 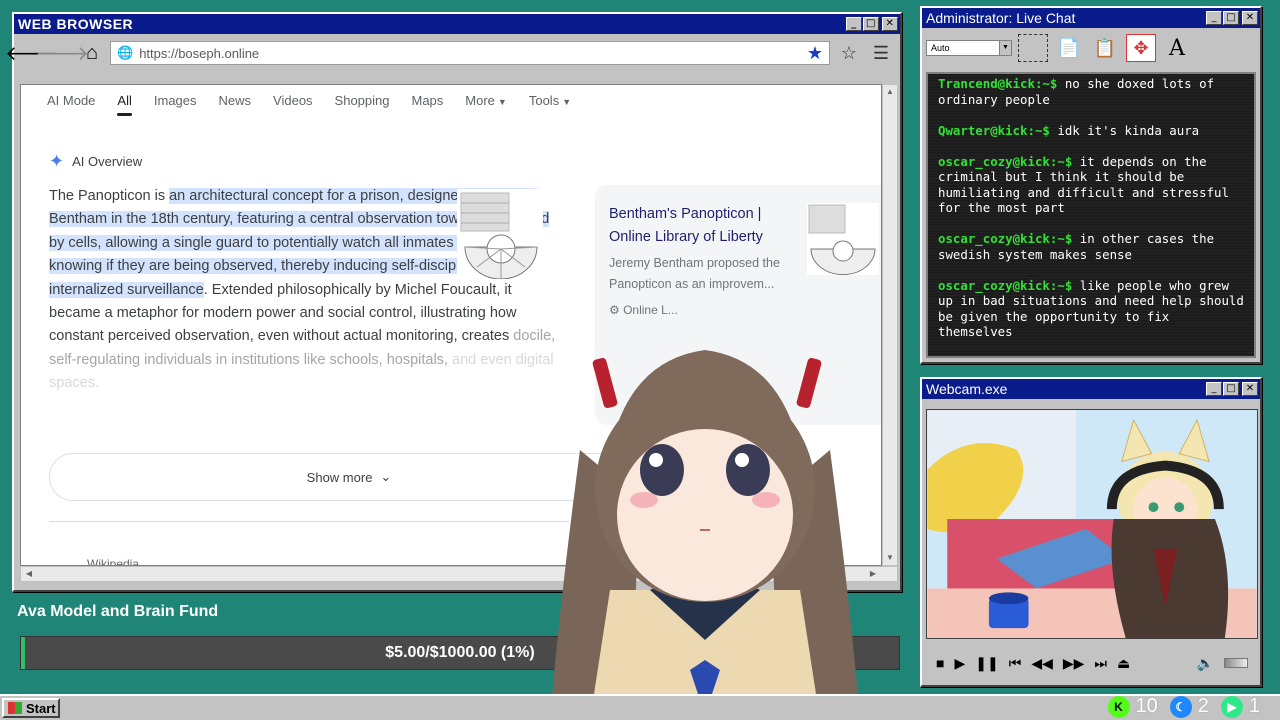 I want to click on url-text: https://boseph.online, so click(x=199, y=53).